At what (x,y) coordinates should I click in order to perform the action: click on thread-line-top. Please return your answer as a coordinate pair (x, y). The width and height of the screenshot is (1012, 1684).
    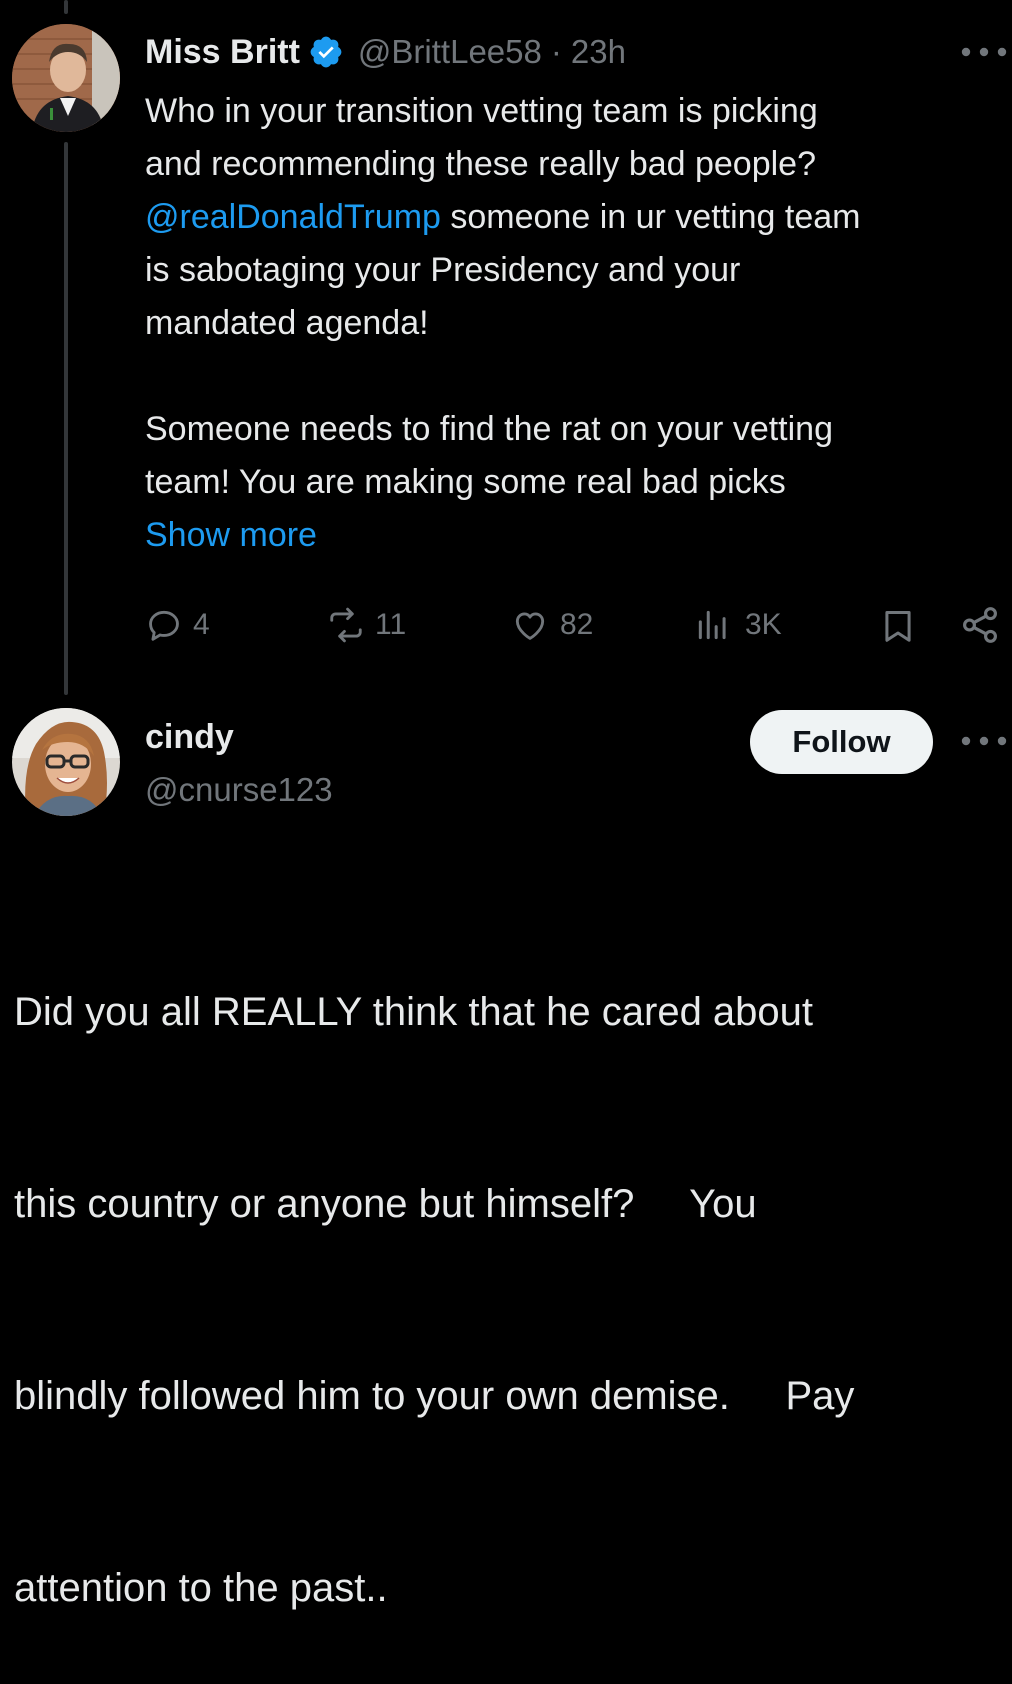
    Looking at the image, I should click on (66, 7).